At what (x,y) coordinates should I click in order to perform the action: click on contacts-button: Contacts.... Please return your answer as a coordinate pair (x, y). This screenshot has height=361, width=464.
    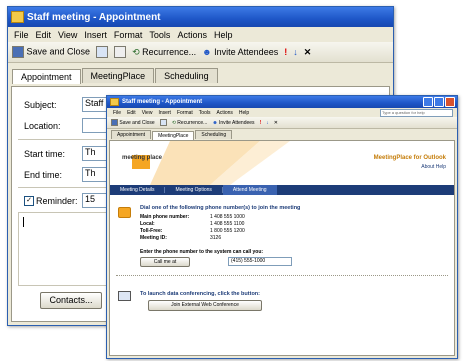
    Looking at the image, I should click on (71, 300).